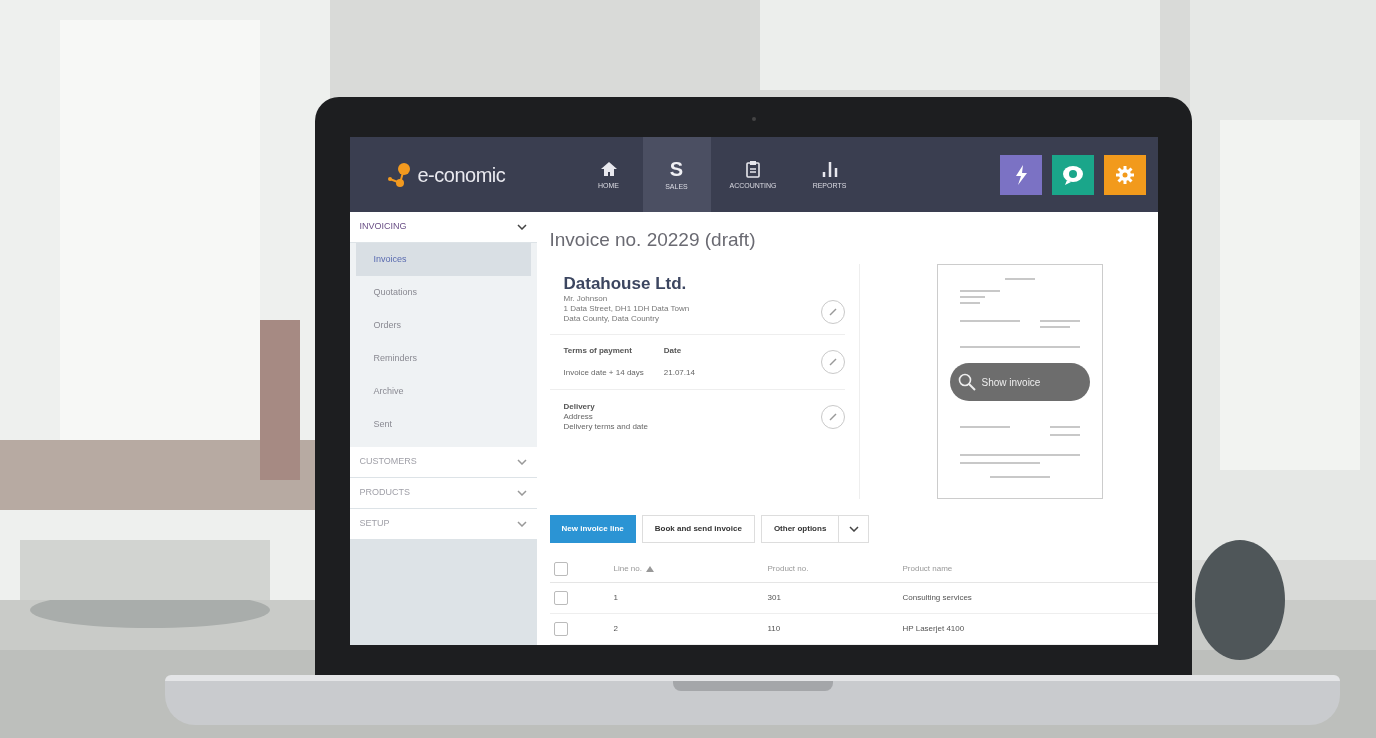 The height and width of the screenshot is (738, 1376). I want to click on options-button: Other options, so click(800, 529).